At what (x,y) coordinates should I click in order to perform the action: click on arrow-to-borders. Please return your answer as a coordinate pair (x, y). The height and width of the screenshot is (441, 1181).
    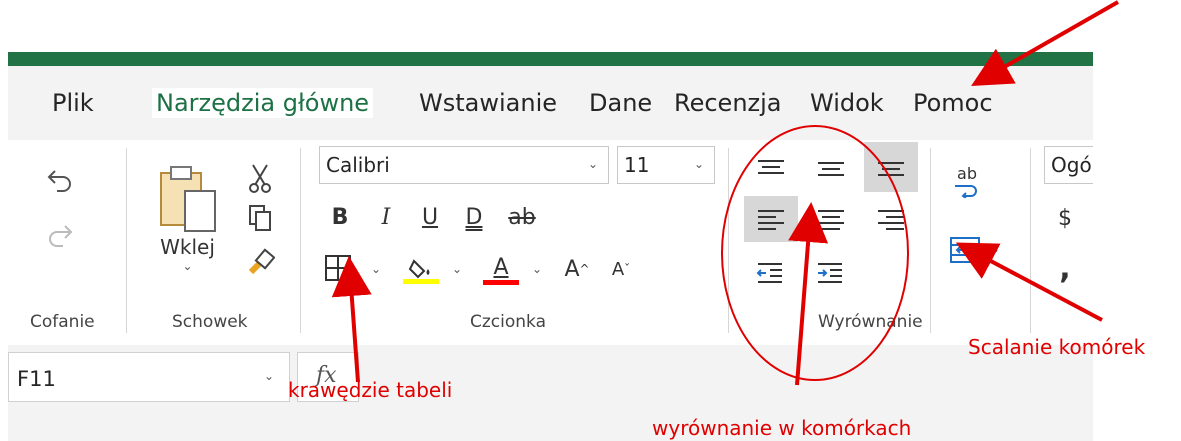
    Looking at the image, I should click on (351, 319).